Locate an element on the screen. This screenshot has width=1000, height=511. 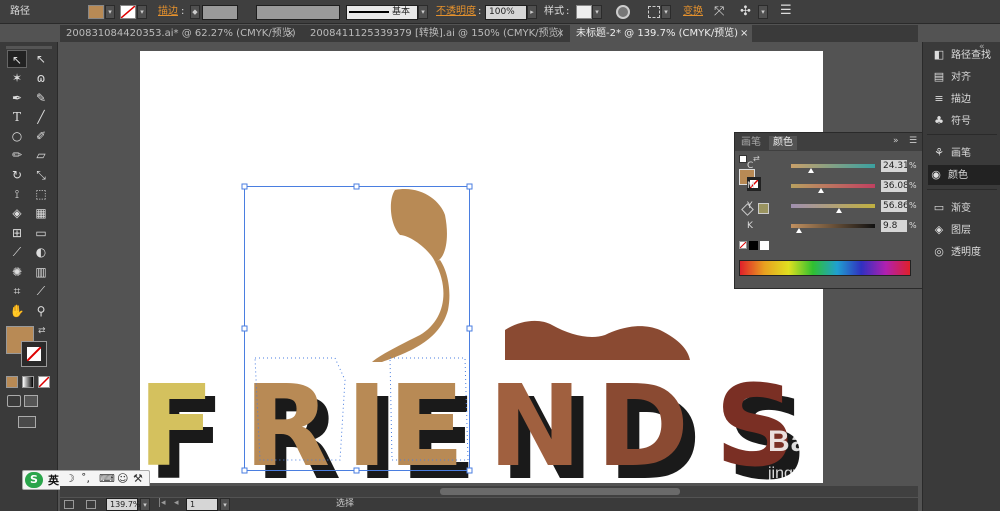
perspective-grid-tool-icon: ▦ is located at coordinates (41, 213).